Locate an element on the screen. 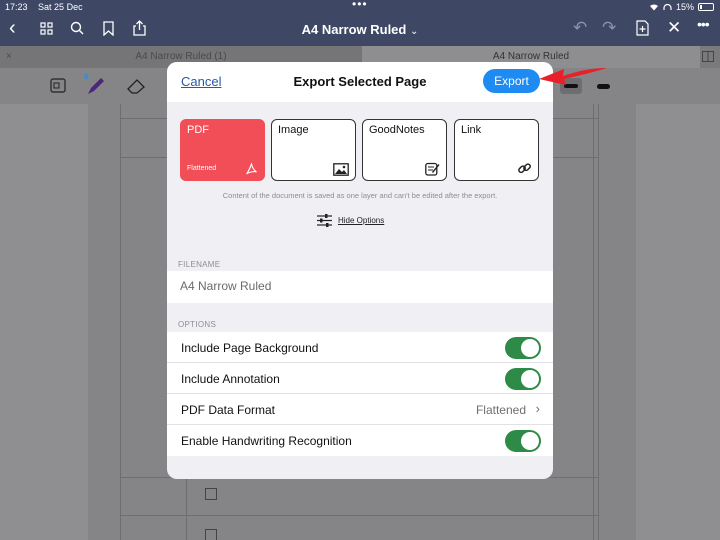 The height and width of the screenshot is (540, 720). export-button: Export is located at coordinates (511, 81).